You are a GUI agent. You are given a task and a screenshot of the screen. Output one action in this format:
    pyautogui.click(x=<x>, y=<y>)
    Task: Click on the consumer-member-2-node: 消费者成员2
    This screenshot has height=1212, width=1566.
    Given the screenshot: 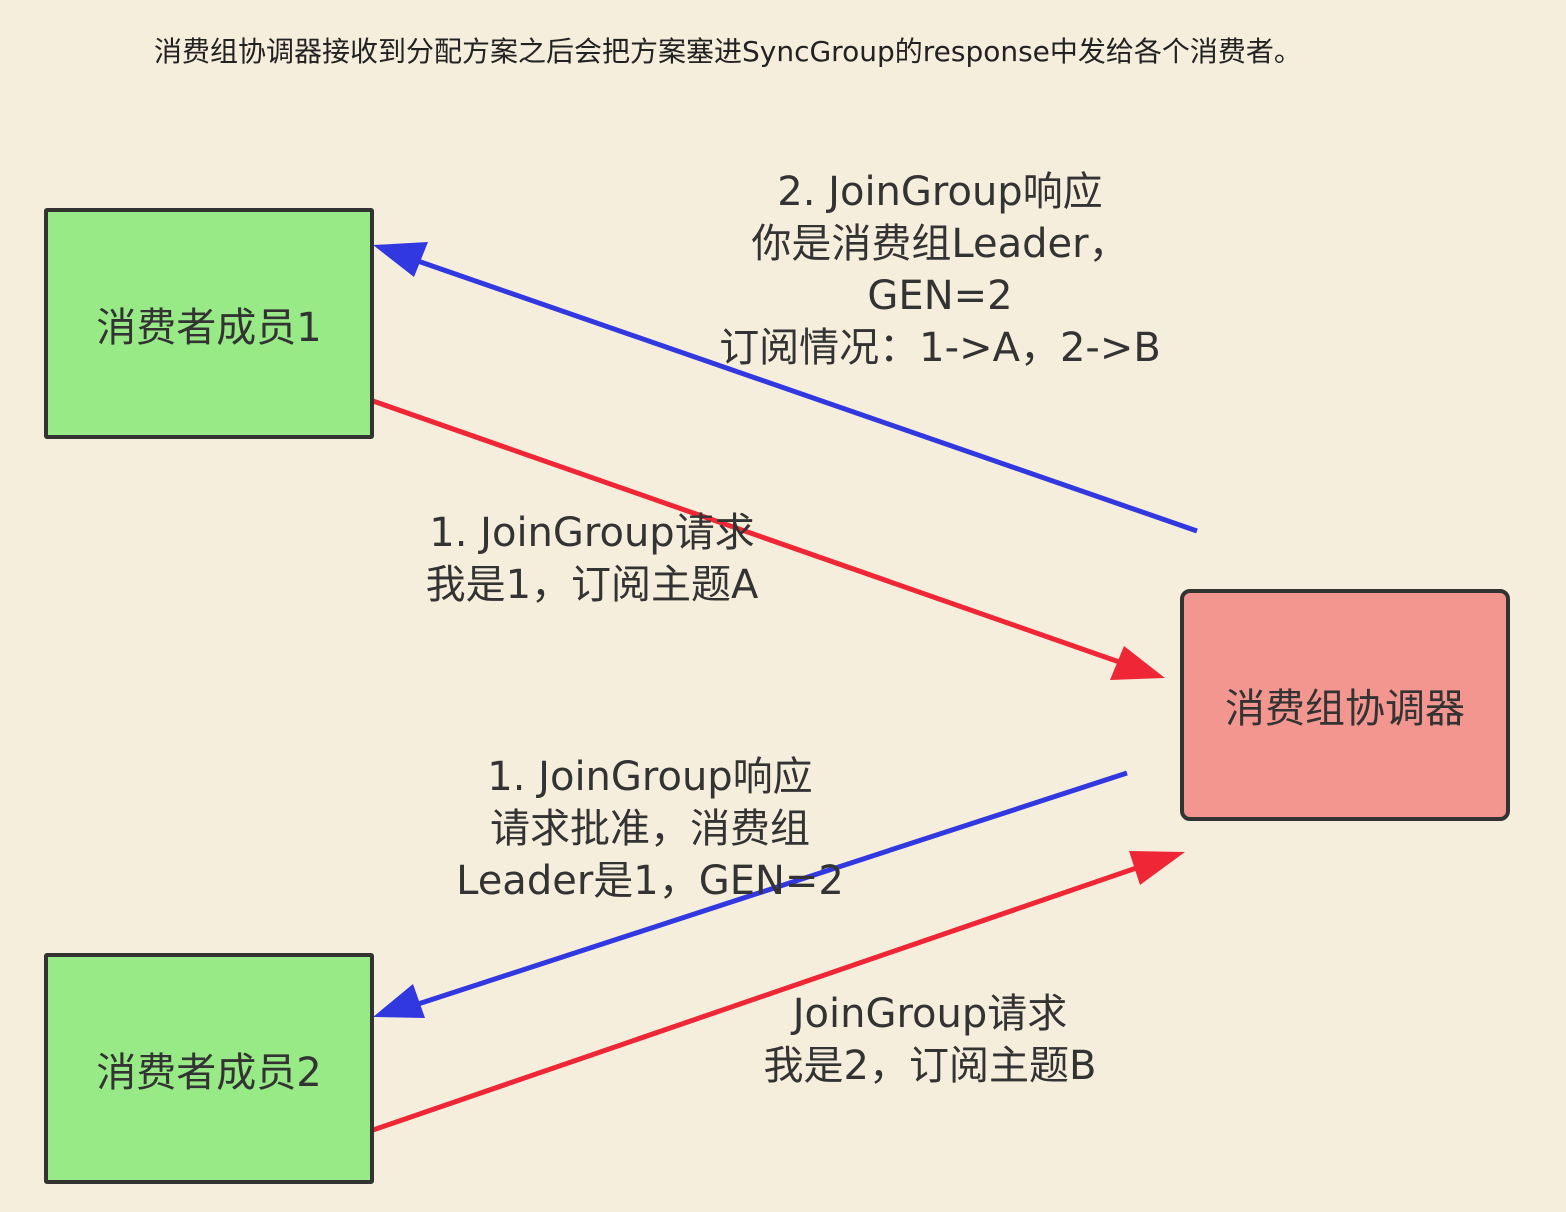 What is the action you would take?
    pyautogui.click(x=209, y=1068)
    